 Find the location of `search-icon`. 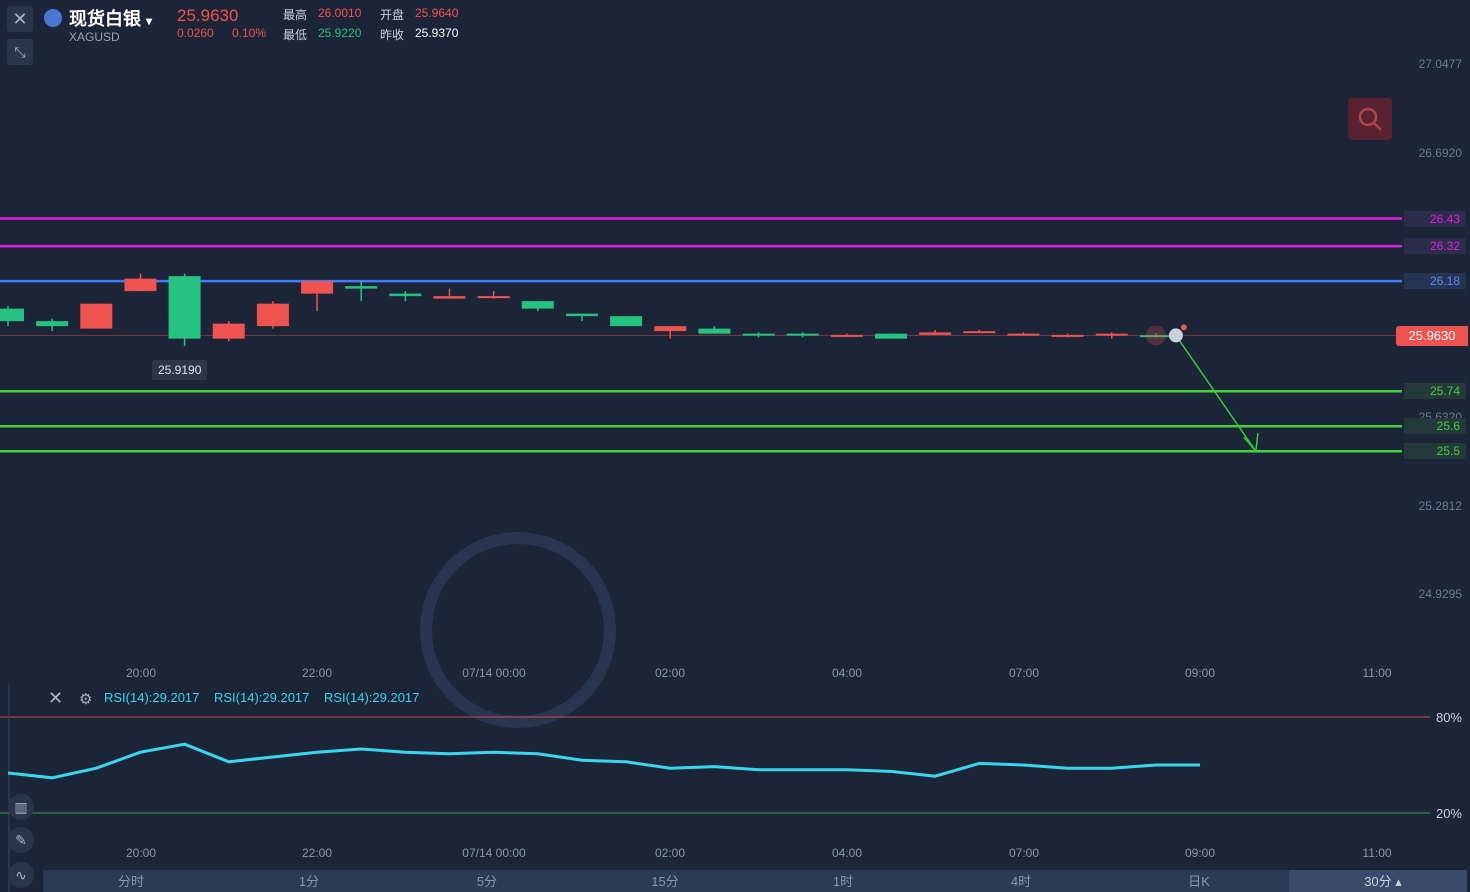

search-icon is located at coordinates (1370, 119).